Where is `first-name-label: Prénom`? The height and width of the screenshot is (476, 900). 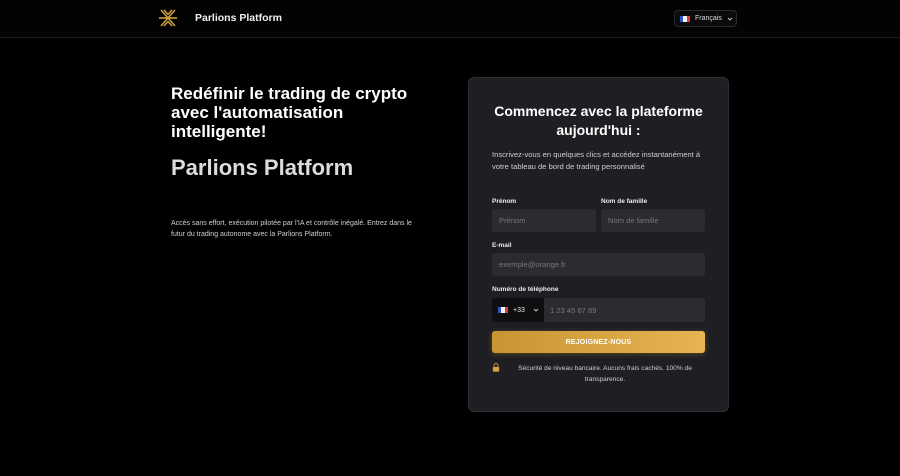 first-name-label: Prénom is located at coordinates (504, 201).